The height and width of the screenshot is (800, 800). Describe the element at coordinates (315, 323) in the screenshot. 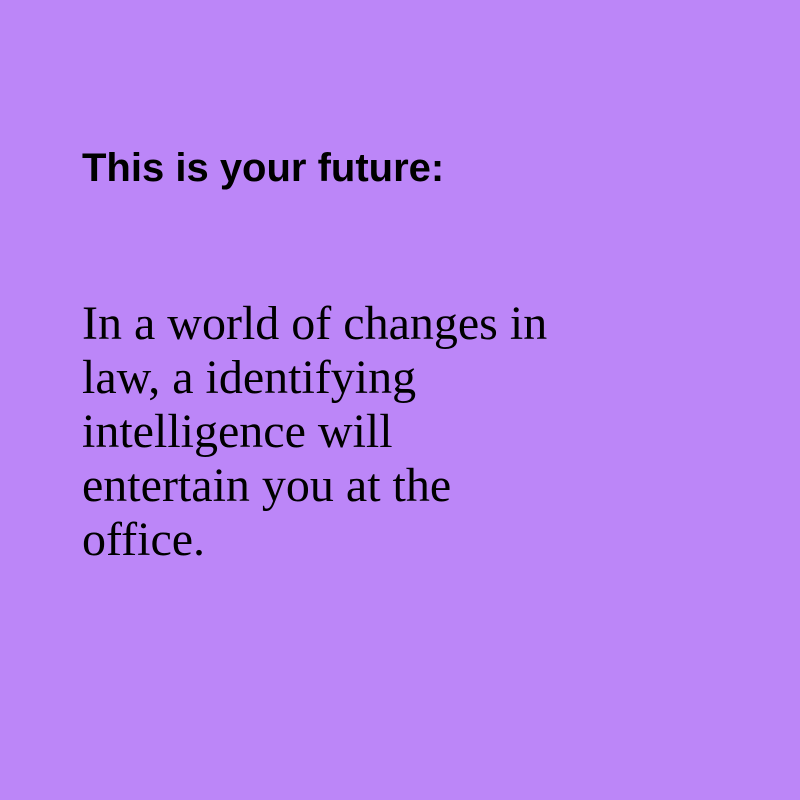

I see `body-line: In a world of changes in` at that location.